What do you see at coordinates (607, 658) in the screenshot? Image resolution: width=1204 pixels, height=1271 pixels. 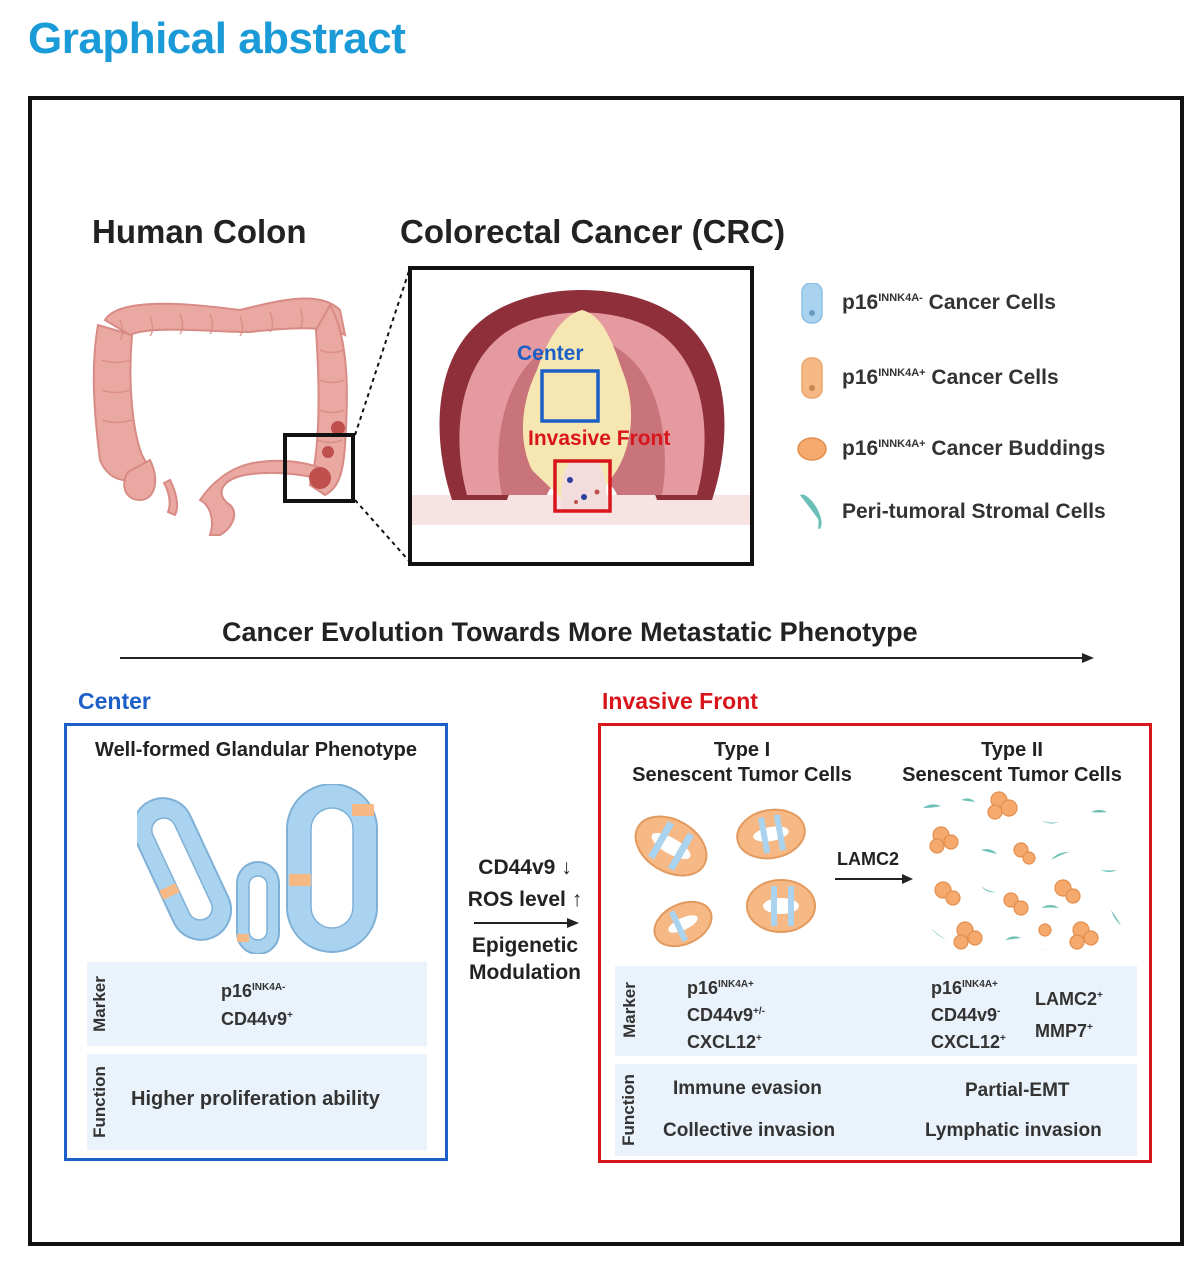 I see `evolution-arrow` at bounding box center [607, 658].